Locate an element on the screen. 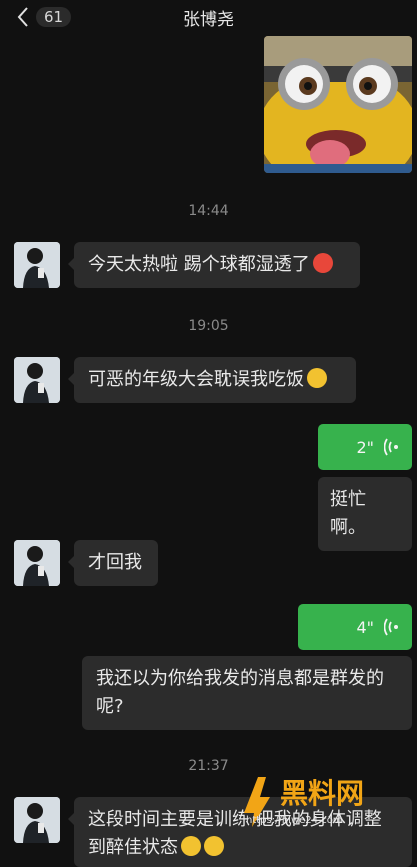 This screenshot has width=417, height=867. voice-duration: 4" is located at coordinates (365, 627).